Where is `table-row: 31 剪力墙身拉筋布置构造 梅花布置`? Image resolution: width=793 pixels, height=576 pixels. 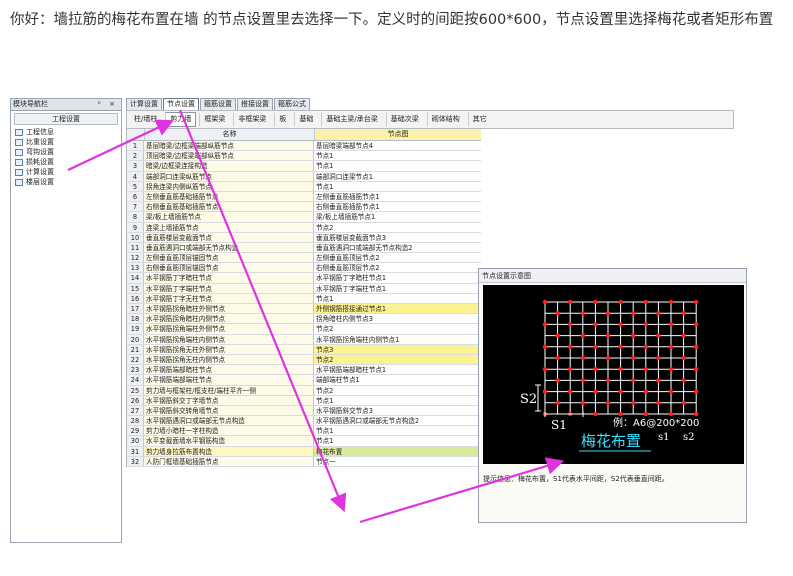
table-row: 31 剪力墙身拉筋布置构造 梅花布置 is located at coordinates (304, 451).